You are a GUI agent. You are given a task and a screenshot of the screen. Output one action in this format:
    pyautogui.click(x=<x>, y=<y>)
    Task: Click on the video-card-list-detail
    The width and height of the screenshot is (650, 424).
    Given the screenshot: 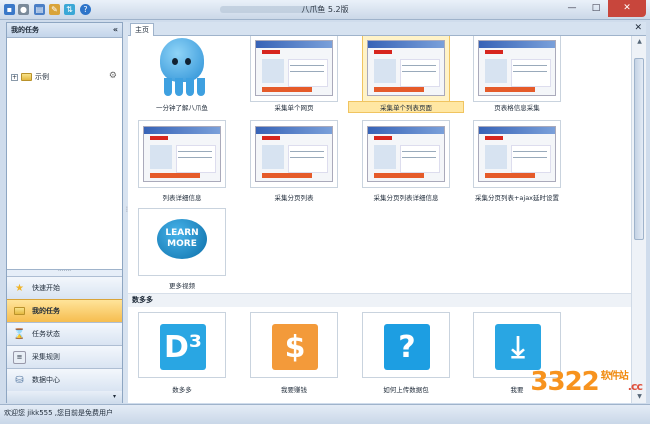 What is the action you would take?
    pyautogui.click(x=182, y=154)
    